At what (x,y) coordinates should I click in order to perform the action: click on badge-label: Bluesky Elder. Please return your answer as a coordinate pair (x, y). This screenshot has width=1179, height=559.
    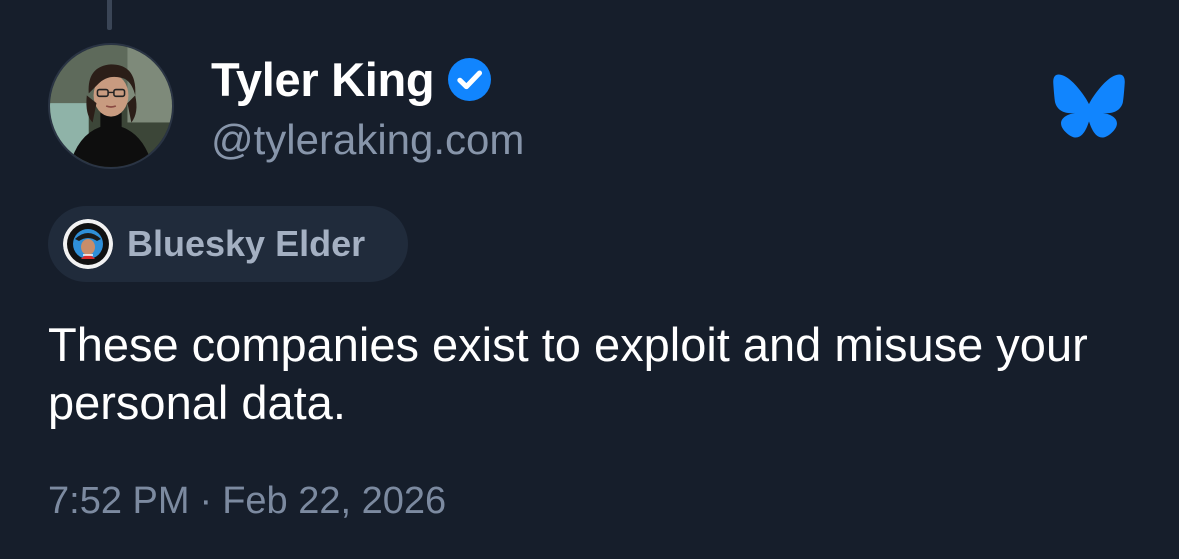
    Looking at the image, I should click on (246, 243).